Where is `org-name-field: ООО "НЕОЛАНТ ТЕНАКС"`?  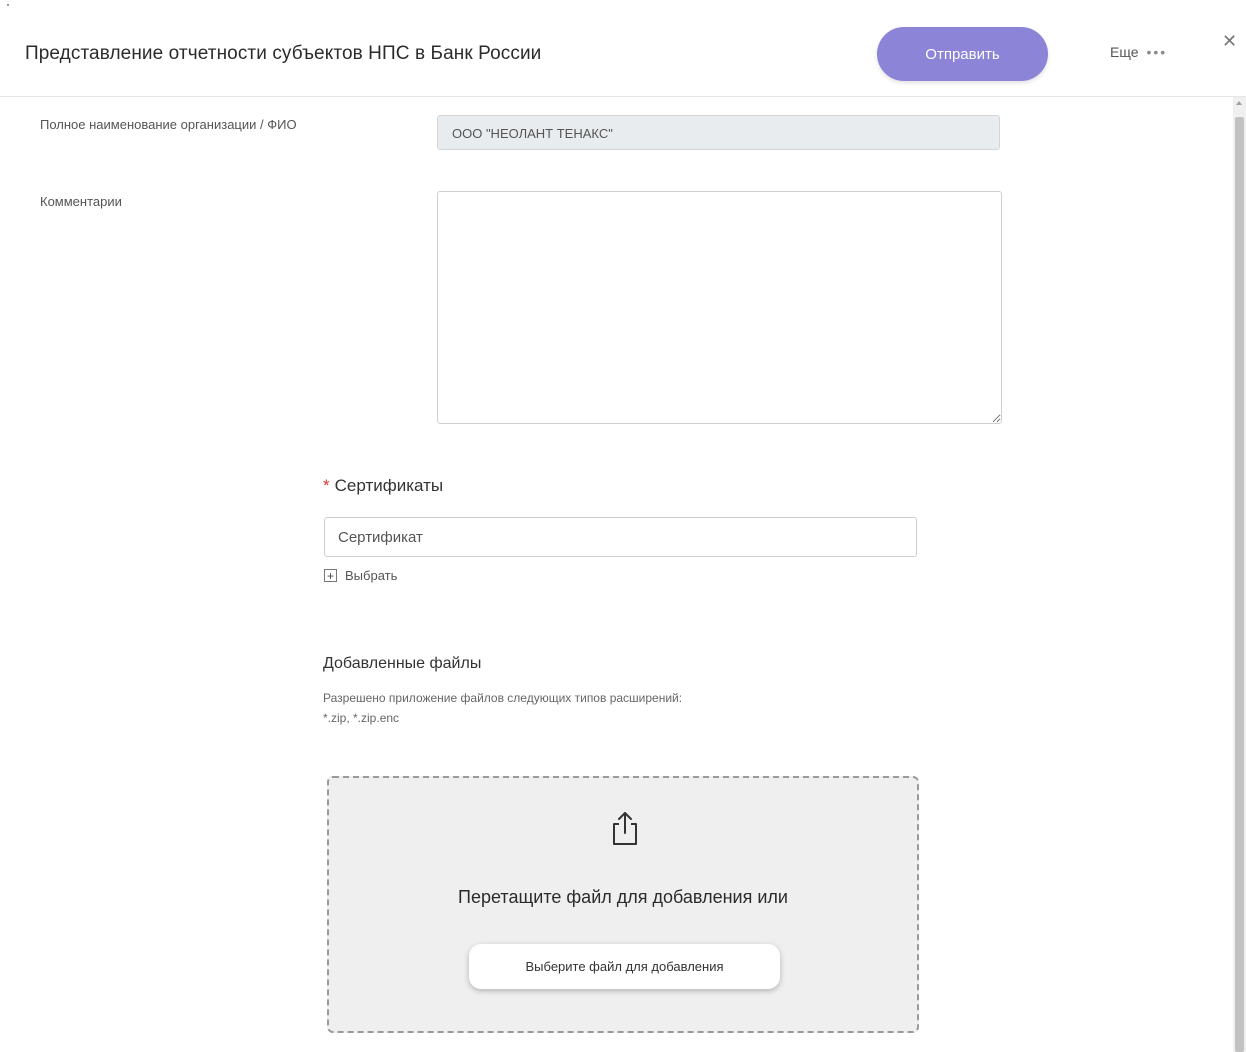
org-name-field: ООО "НЕОЛАНТ ТЕНАКС" is located at coordinates (718, 132).